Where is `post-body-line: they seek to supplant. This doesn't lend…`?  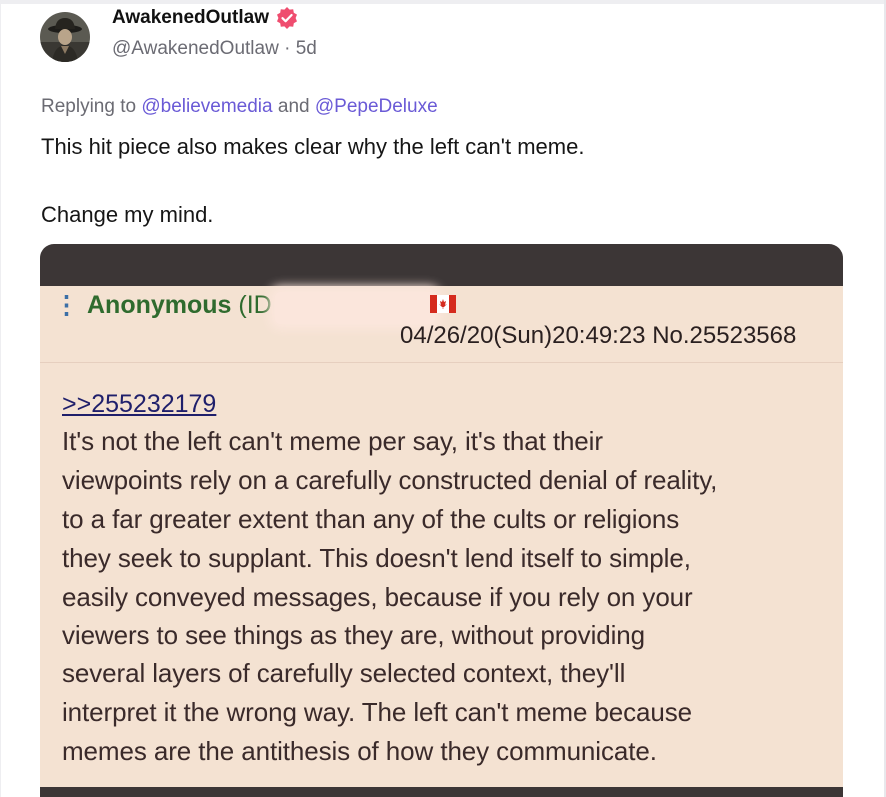
post-body-line: they seek to supplant. This doesn't lend… is located at coordinates (376, 558).